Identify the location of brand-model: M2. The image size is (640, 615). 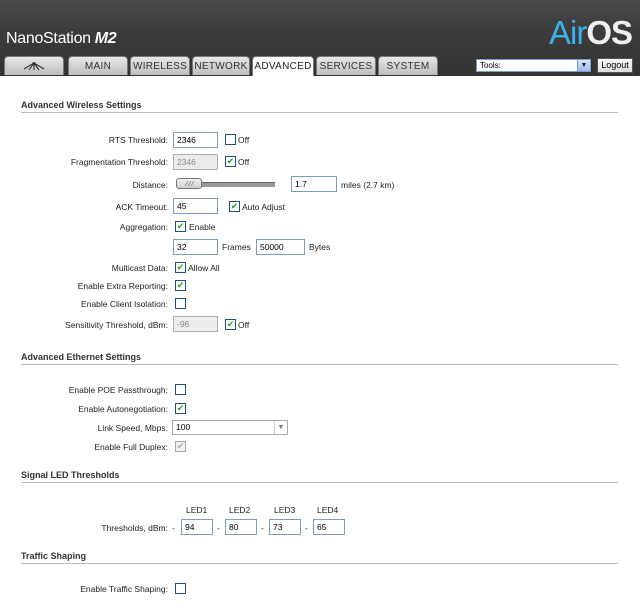
(105, 38).